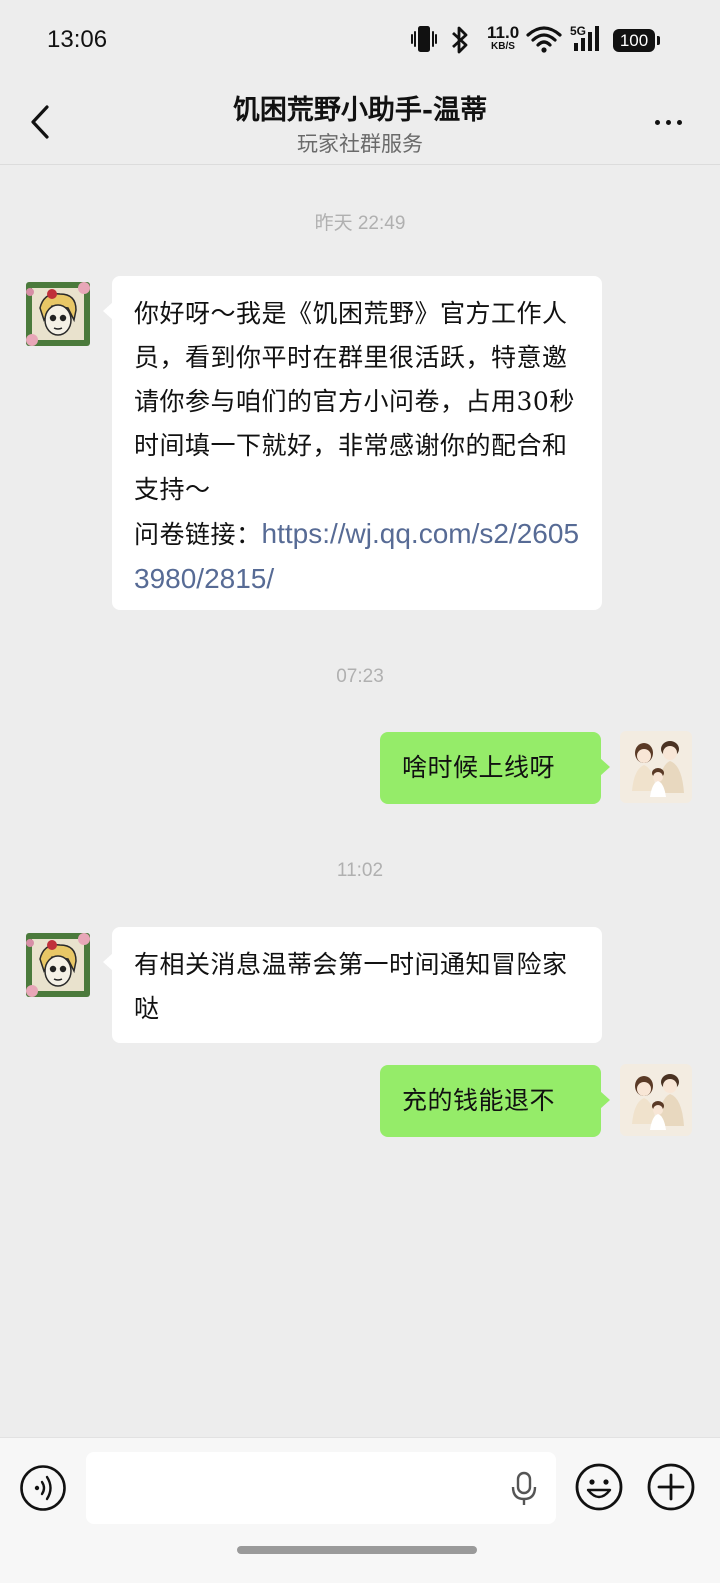  What do you see at coordinates (503, 46) in the screenshot?
I see `net-speed-unit: KB/S` at bounding box center [503, 46].